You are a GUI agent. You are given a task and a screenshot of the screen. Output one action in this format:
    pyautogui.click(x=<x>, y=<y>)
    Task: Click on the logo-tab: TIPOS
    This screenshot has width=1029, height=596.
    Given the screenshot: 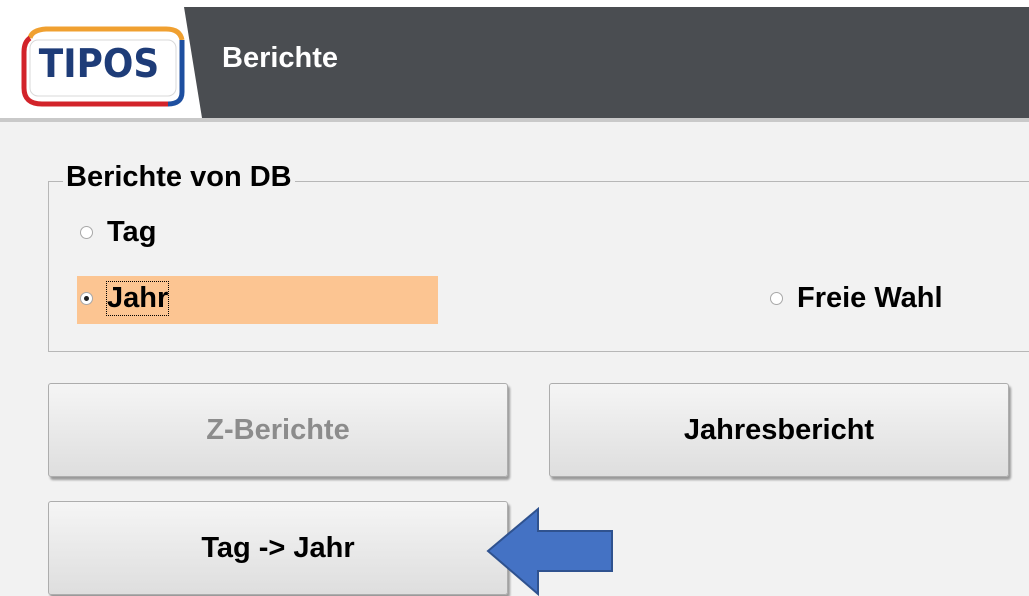 What is the action you would take?
    pyautogui.click(x=101, y=62)
    